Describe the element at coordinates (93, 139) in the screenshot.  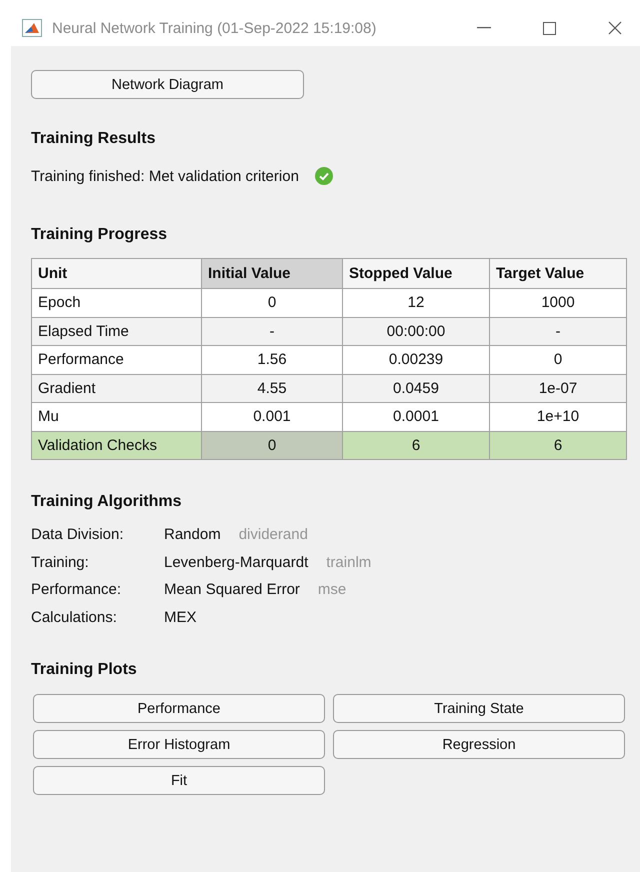
I see `section-heading: Training Results` at that location.